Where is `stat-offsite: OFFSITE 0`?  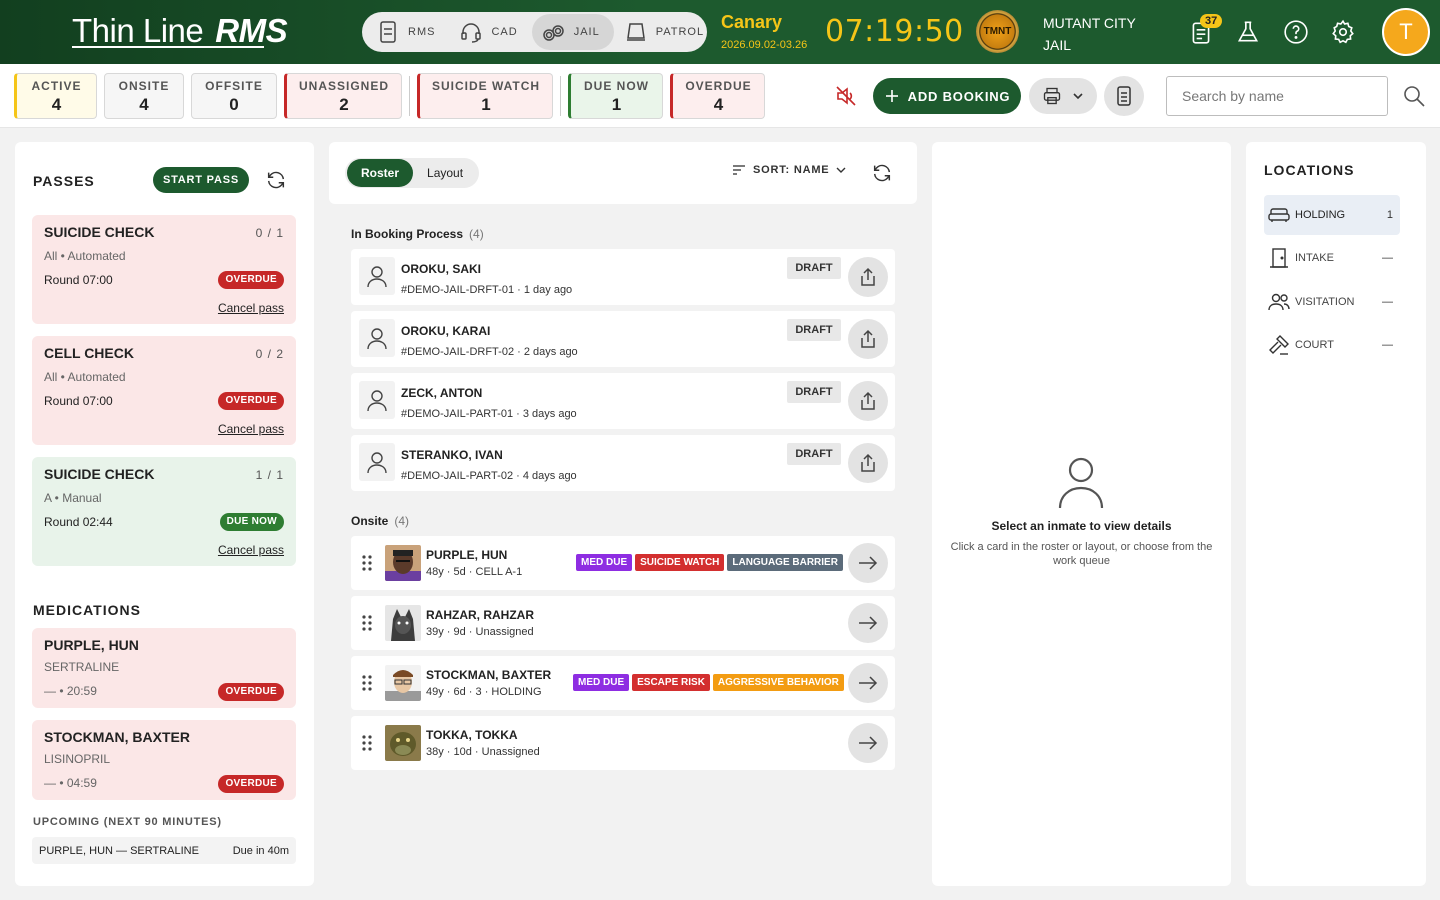
stat-offsite: OFFSITE 0 is located at coordinates (234, 96).